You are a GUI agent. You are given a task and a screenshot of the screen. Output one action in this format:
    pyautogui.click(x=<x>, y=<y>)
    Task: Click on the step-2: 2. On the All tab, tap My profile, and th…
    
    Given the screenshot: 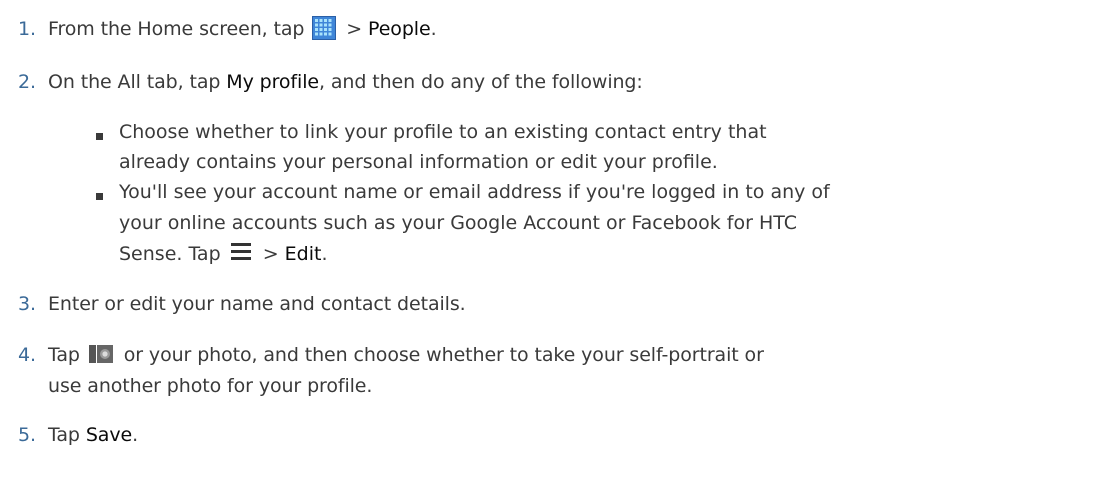 What is the action you would take?
    pyautogui.click(x=330, y=82)
    